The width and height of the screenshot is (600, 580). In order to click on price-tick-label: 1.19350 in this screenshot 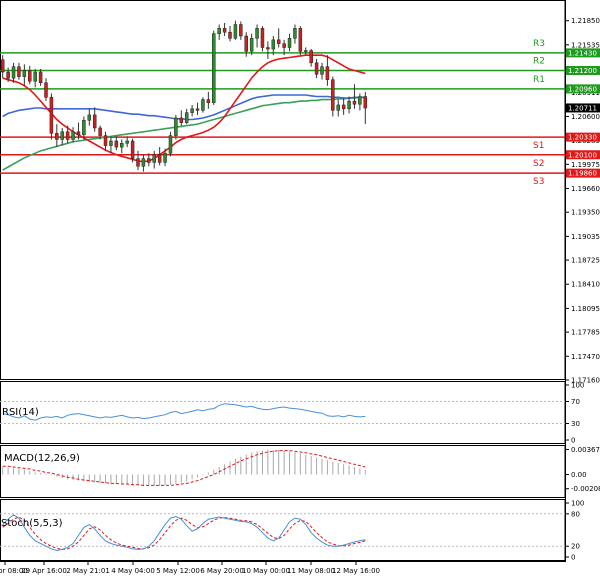, I will do `click(585, 213)`.